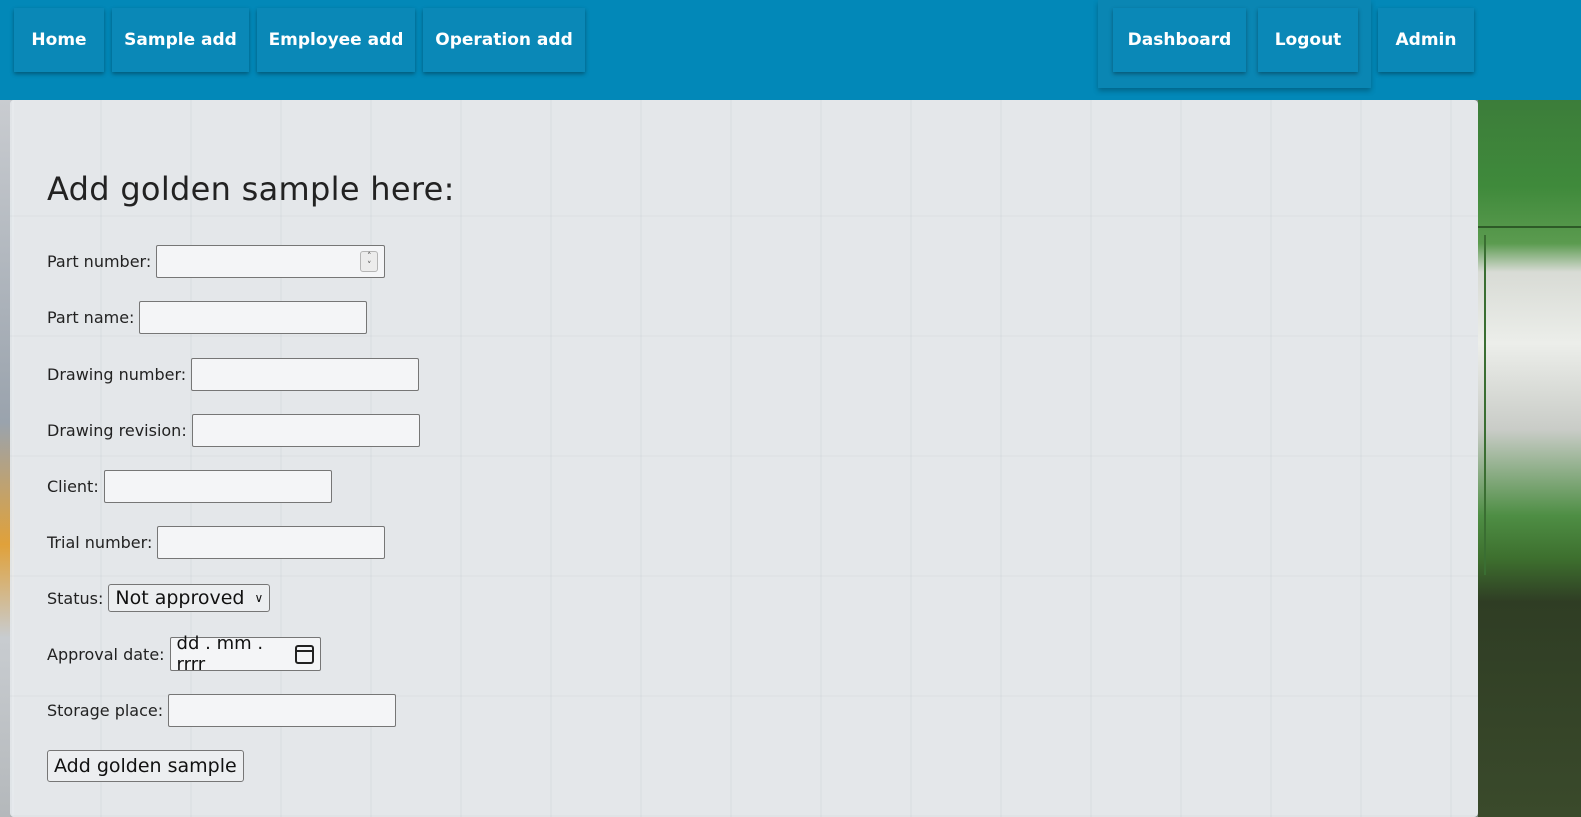  Describe the element at coordinates (217, 486) in the screenshot. I see `client-input` at that location.